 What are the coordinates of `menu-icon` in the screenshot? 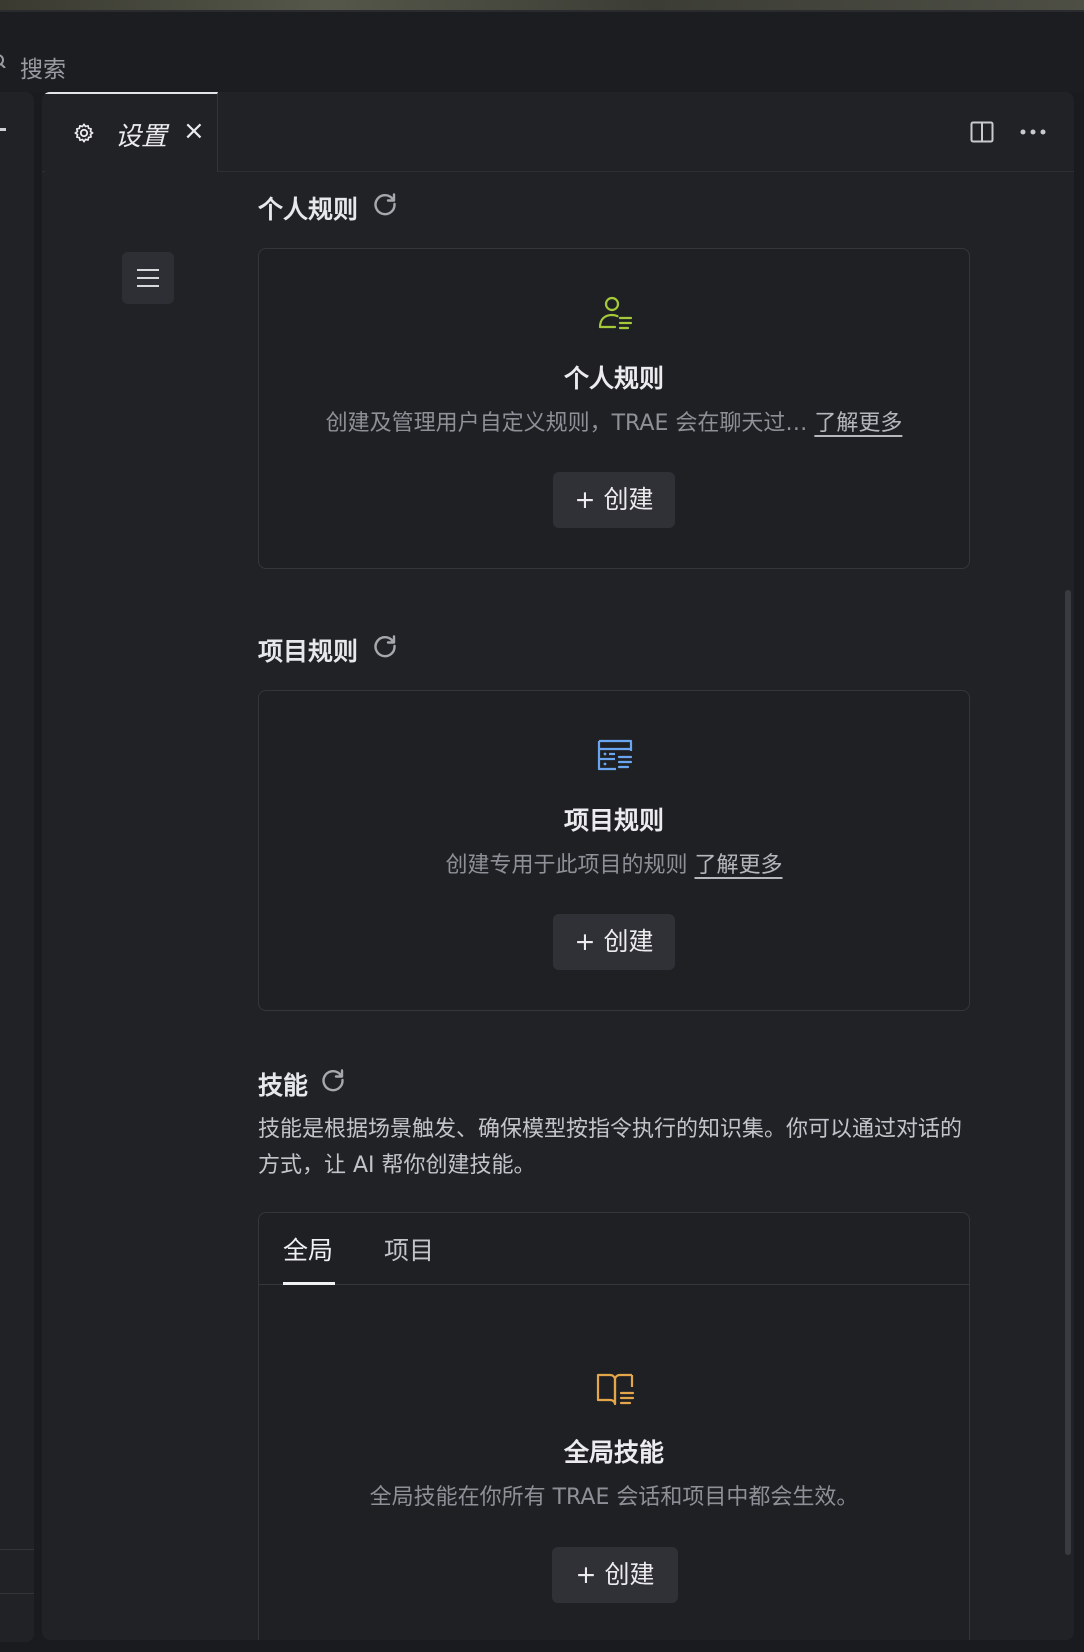 It's located at (148, 278).